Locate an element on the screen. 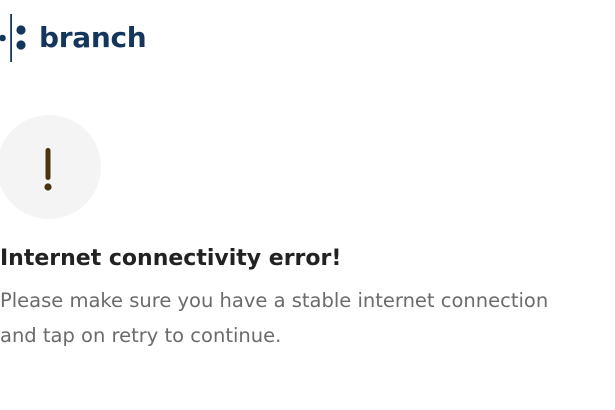 The height and width of the screenshot is (410, 615). branch-logo-icon is located at coordinates (13, 38).